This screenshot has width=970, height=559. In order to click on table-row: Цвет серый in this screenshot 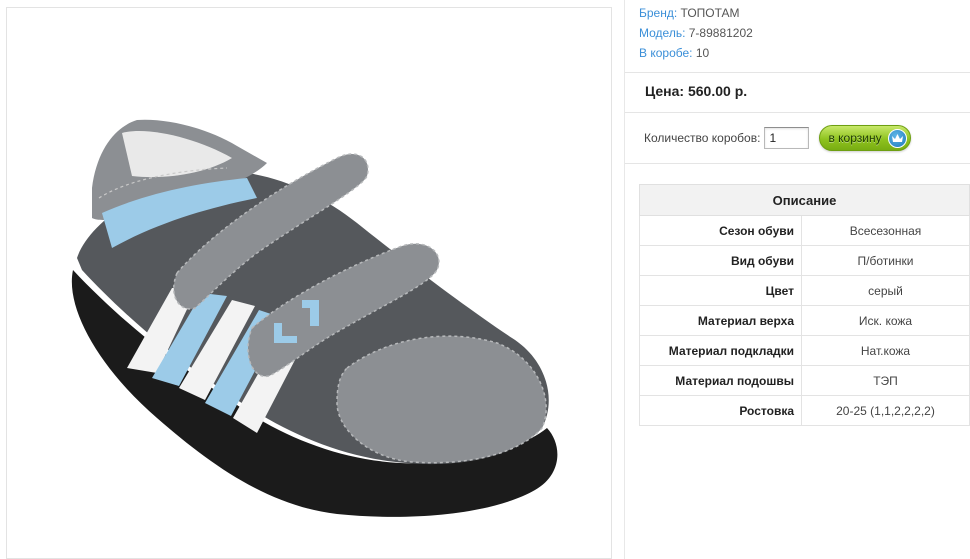, I will do `click(804, 290)`.